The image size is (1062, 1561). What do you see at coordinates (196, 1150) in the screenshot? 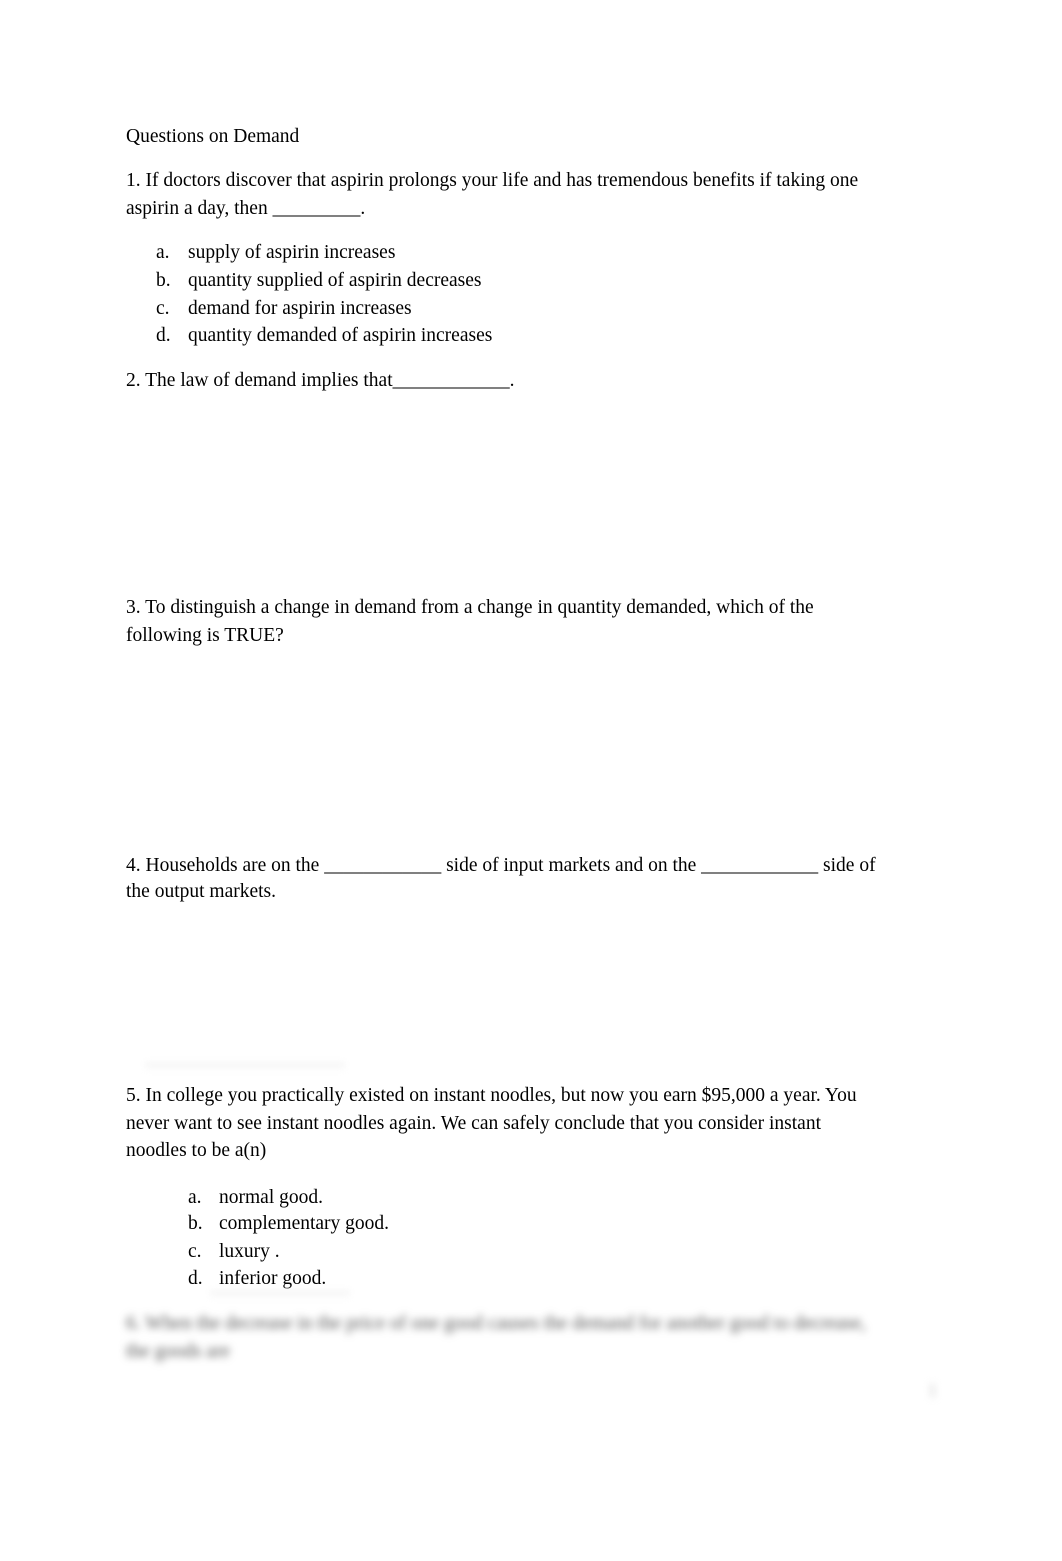
I see `question-5-text-cont2: noodles to be a(n)` at bounding box center [196, 1150].